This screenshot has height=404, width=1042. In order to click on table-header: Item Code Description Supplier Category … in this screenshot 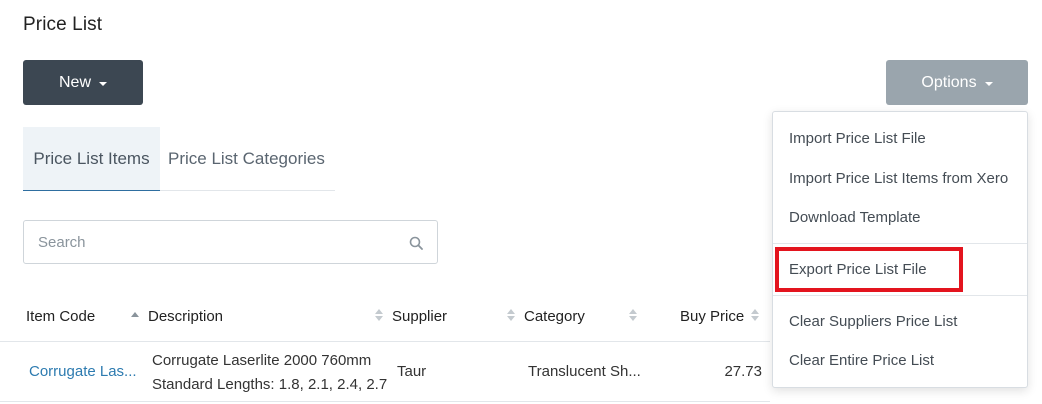, I will do `click(385, 316)`.